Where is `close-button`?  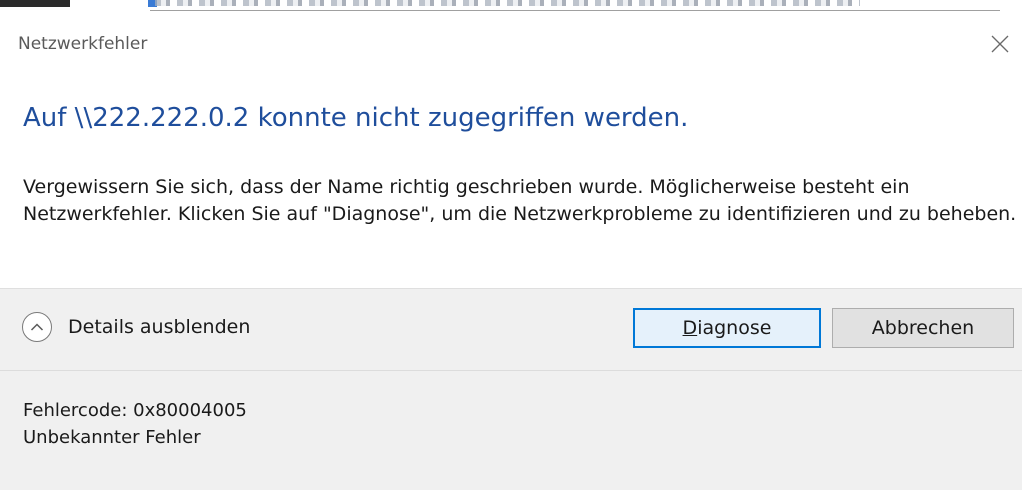 close-button is located at coordinates (1000, 44).